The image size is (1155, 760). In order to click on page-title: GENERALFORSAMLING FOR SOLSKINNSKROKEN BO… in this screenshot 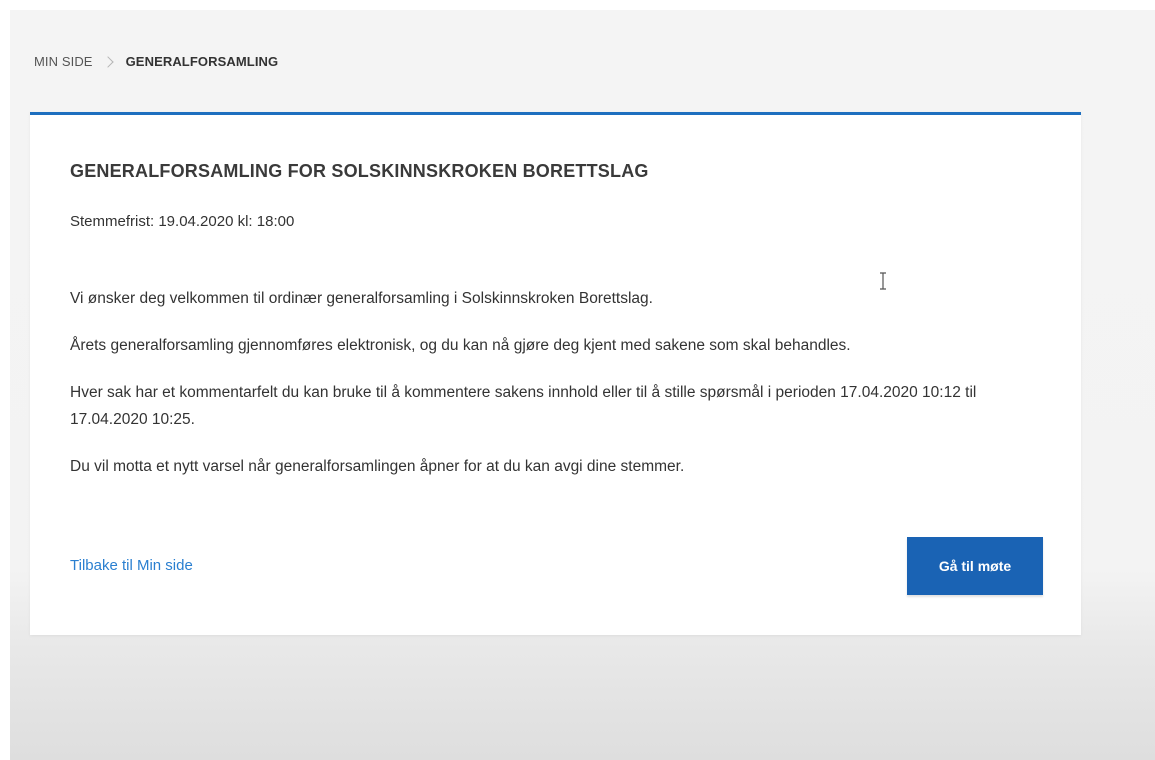, I will do `click(359, 171)`.